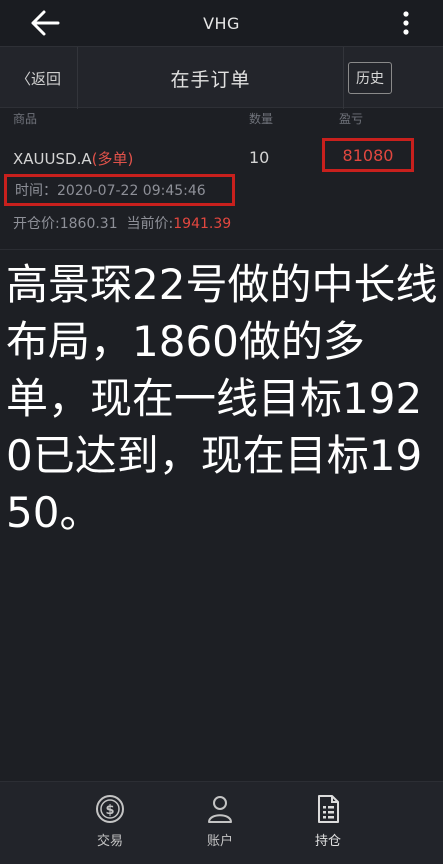 This screenshot has height=864, width=443. What do you see at coordinates (112, 159) in the screenshot?
I see `order-side: (多单)` at bounding box center [112, 159].